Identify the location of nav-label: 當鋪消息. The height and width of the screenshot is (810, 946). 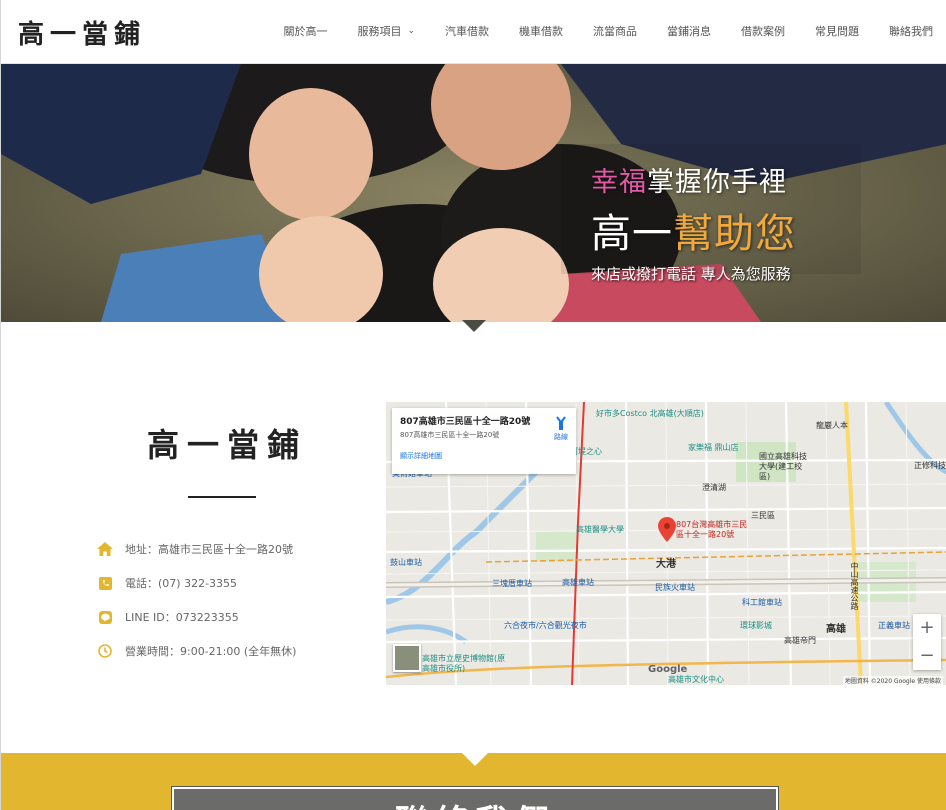
(689, 31).